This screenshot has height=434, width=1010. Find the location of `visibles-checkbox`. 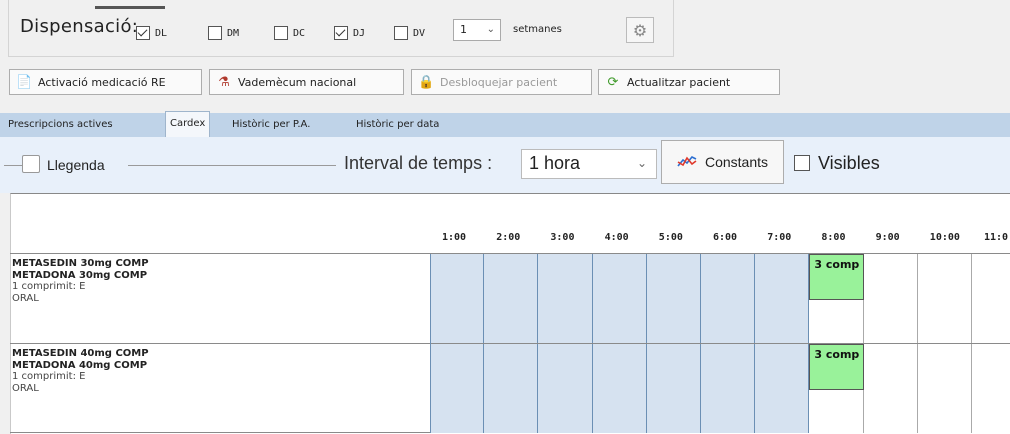

visibles-checkbox is located at coordinates (802, 163).